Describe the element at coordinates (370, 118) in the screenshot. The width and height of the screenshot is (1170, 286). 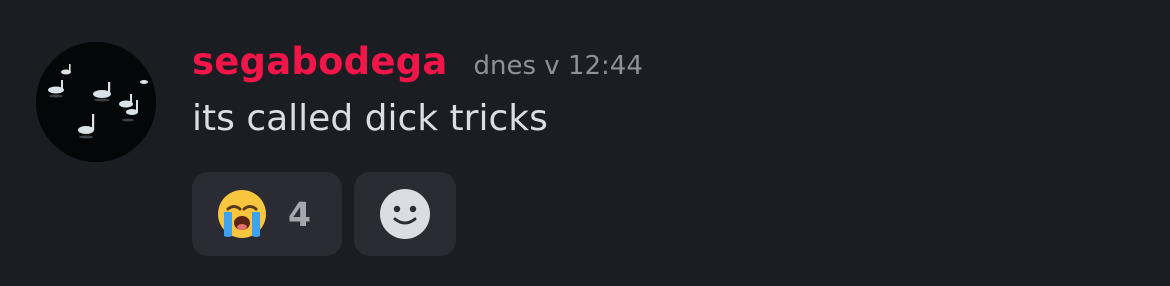
I see `message-content: its called dick tricks` at that location.